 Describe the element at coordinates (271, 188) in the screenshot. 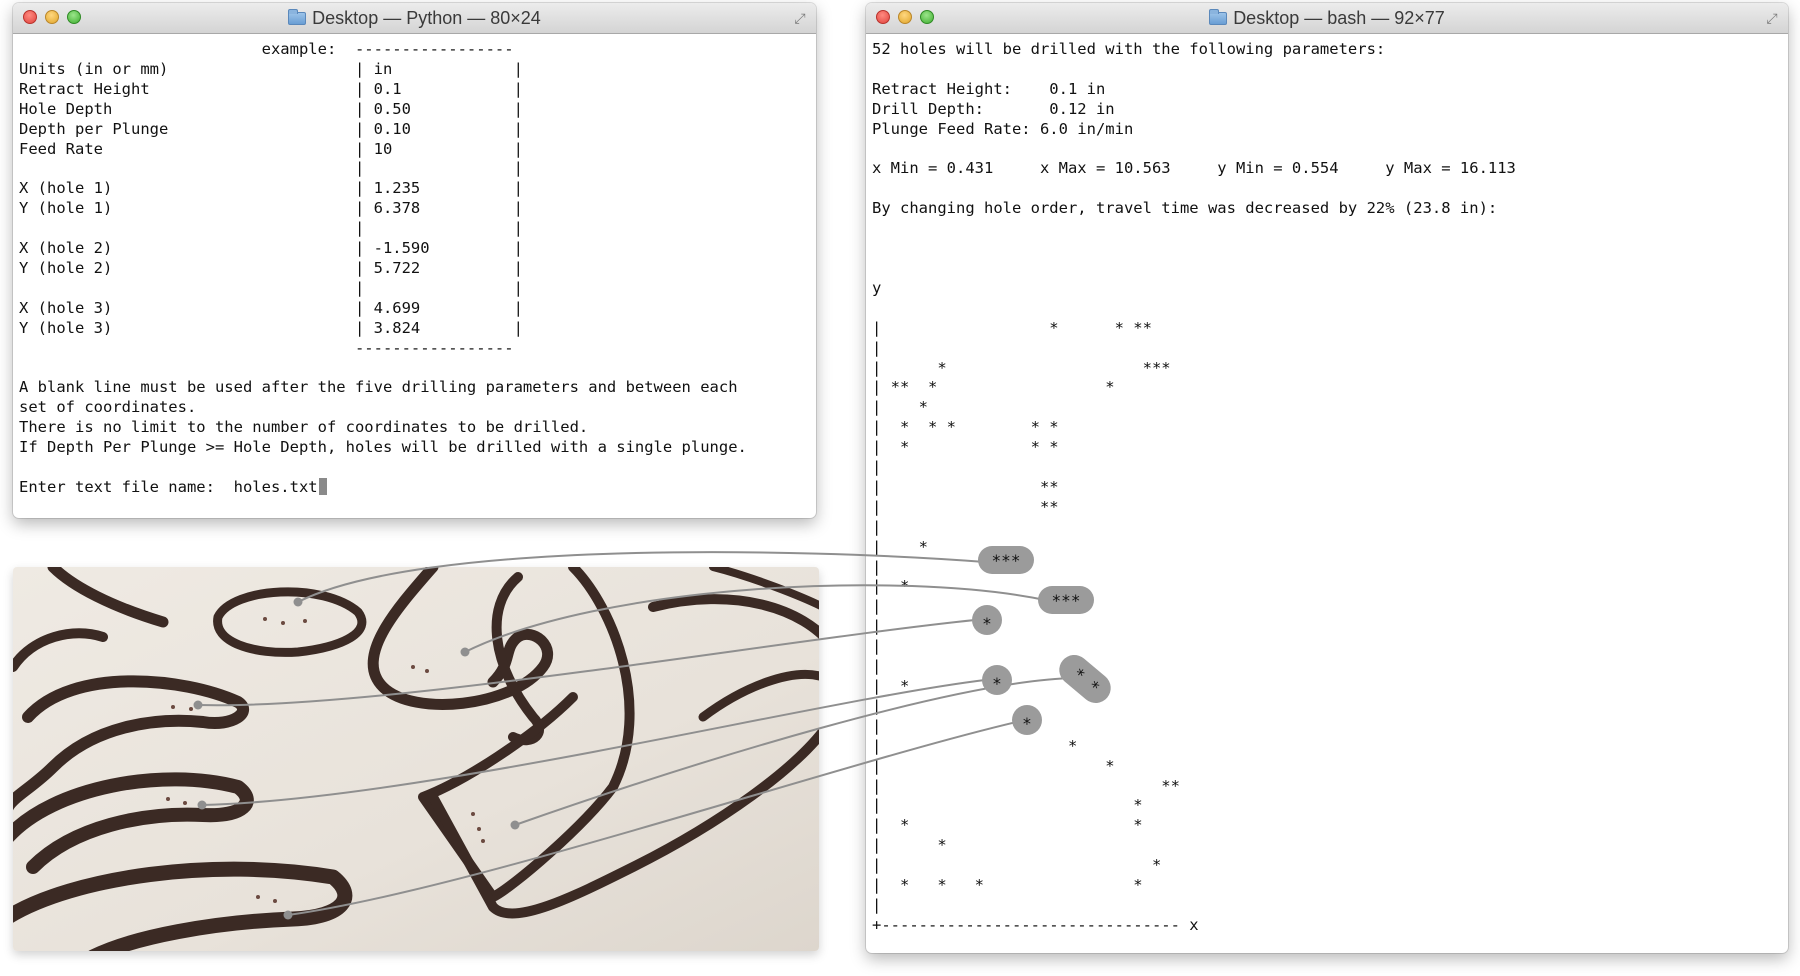

I see `python-output-line: X (hole 1) | 1.235 |` at that location.